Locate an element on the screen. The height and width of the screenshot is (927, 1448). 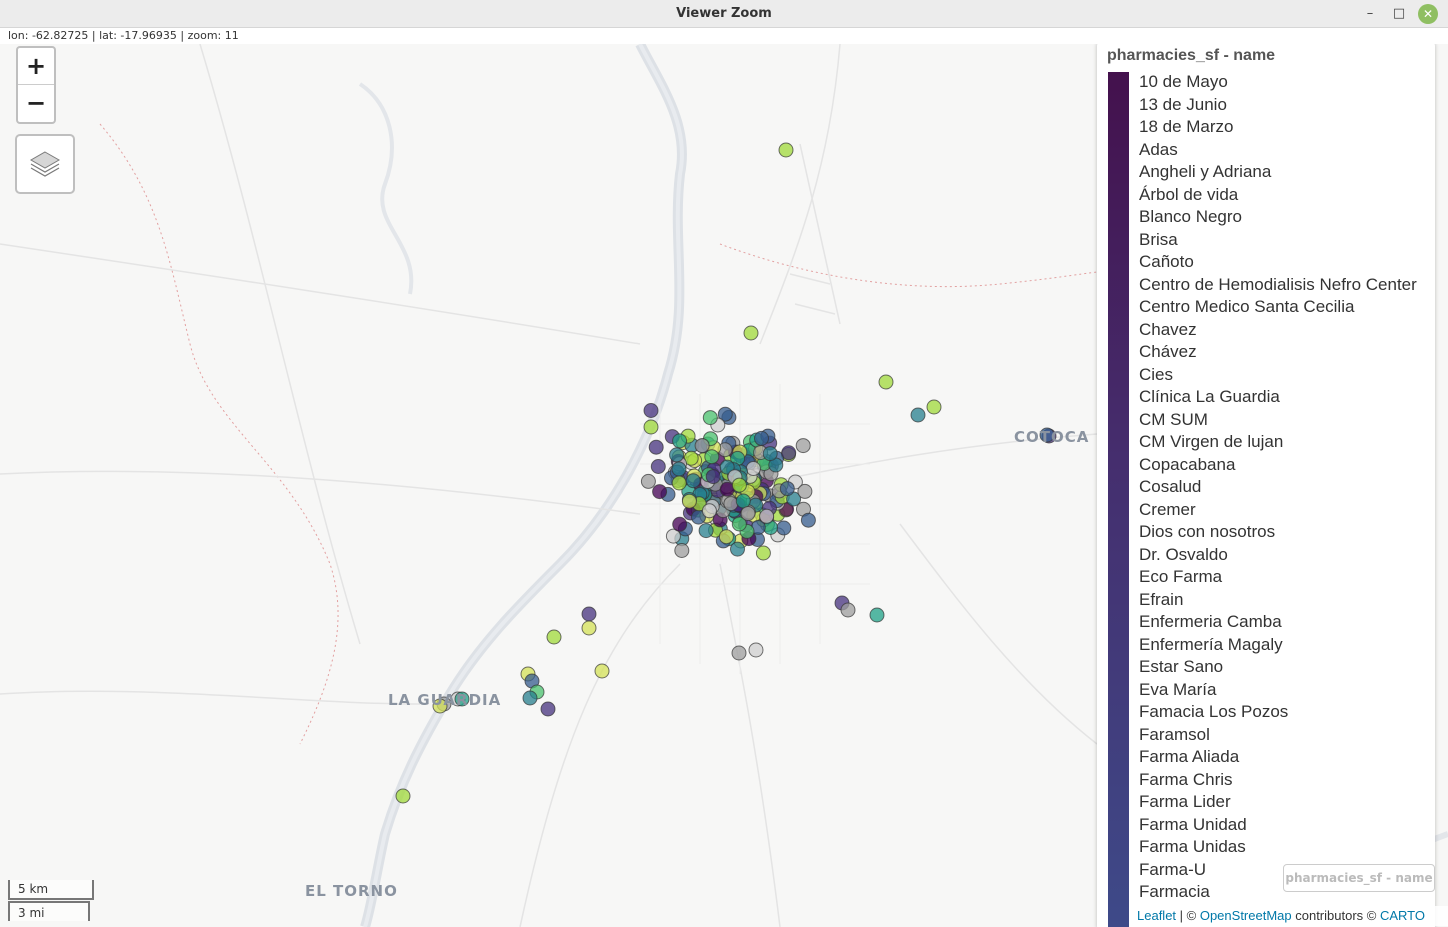
close-button: ✕ is located at coordinates (1428, 14).